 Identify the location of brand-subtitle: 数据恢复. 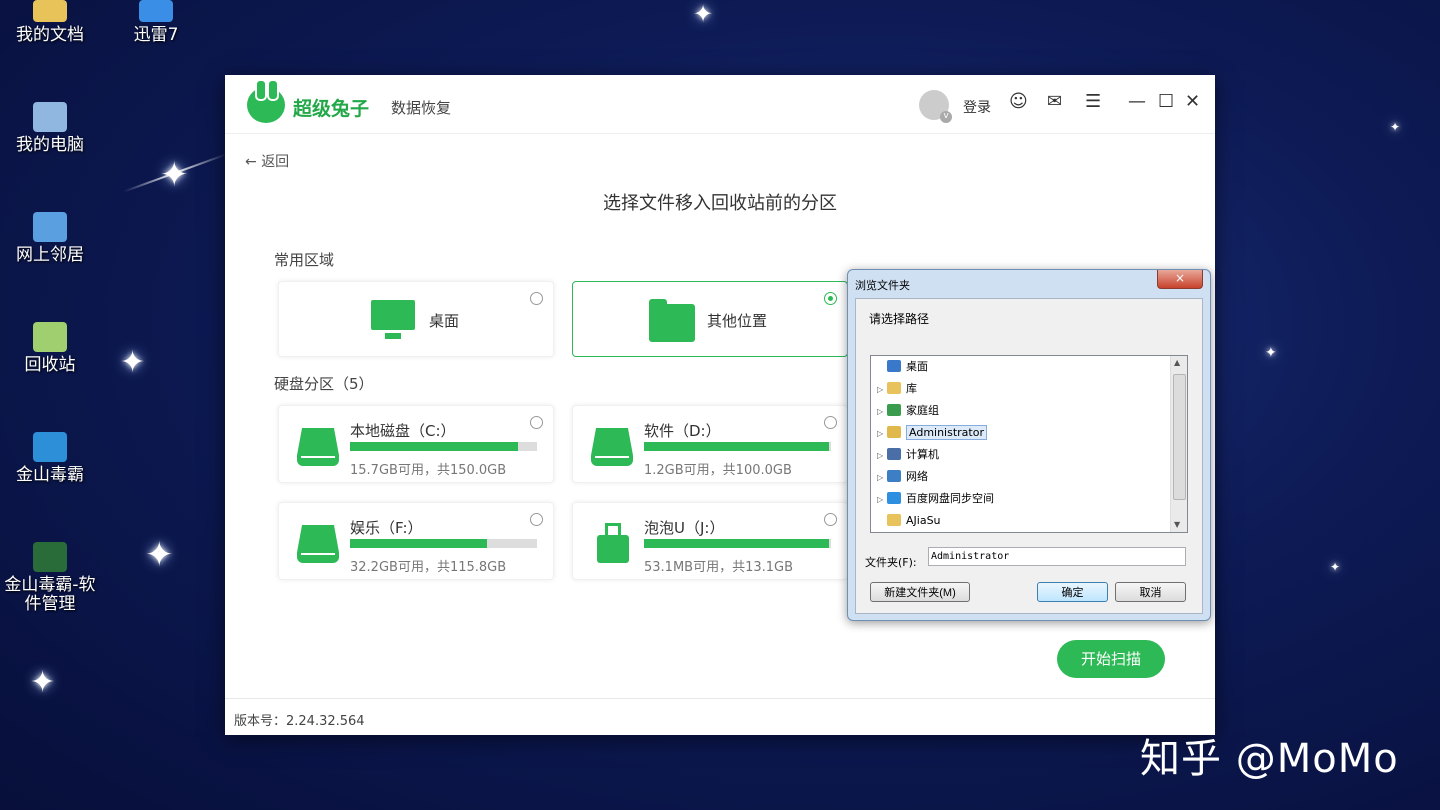
(421, 108).